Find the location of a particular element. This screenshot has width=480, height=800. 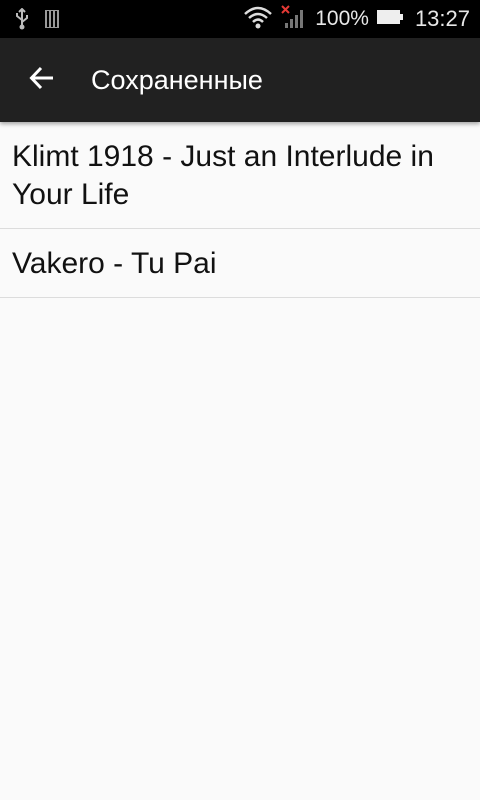

sd-card-icon is located at coordinates (52, 21).